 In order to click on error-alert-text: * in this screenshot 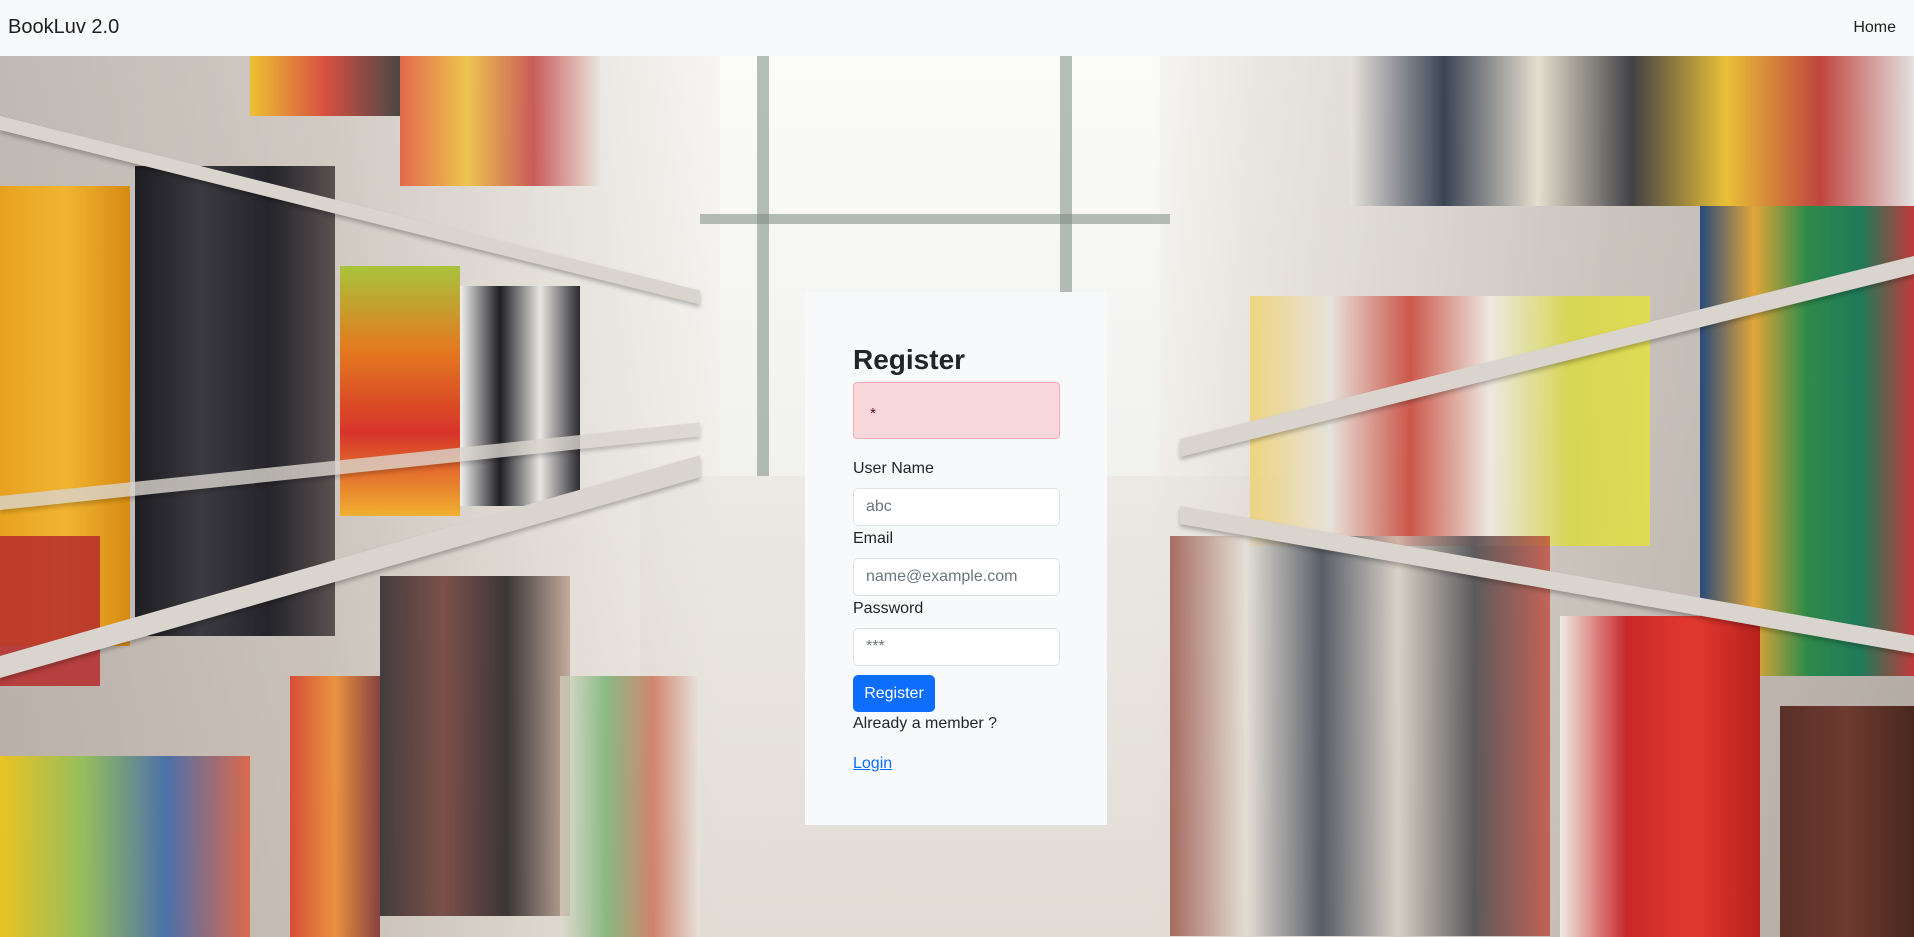, I will do `click(873, 413)`.